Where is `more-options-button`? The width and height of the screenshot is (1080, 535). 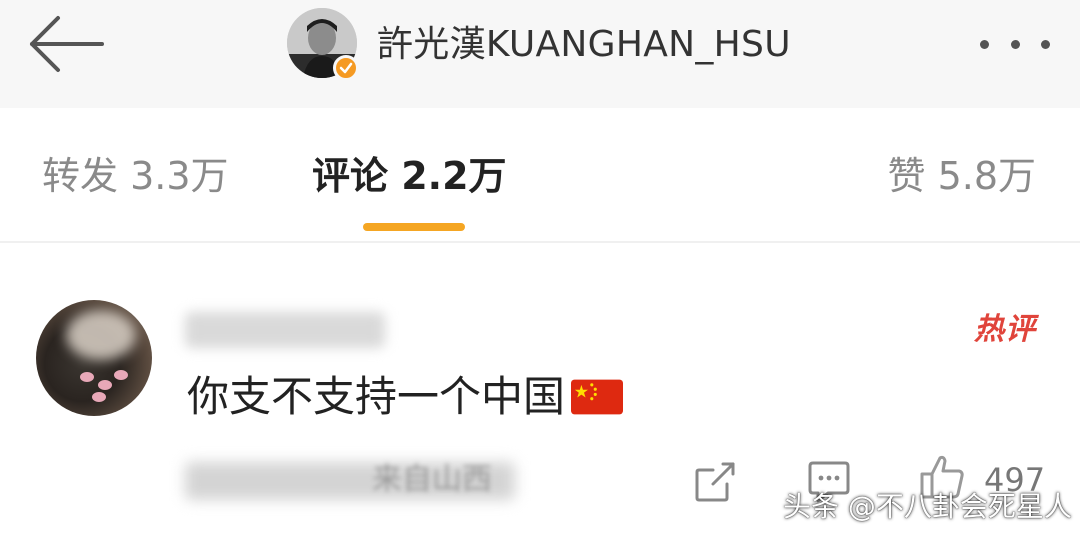 more-options-button is located at coordinates (1015, 44).